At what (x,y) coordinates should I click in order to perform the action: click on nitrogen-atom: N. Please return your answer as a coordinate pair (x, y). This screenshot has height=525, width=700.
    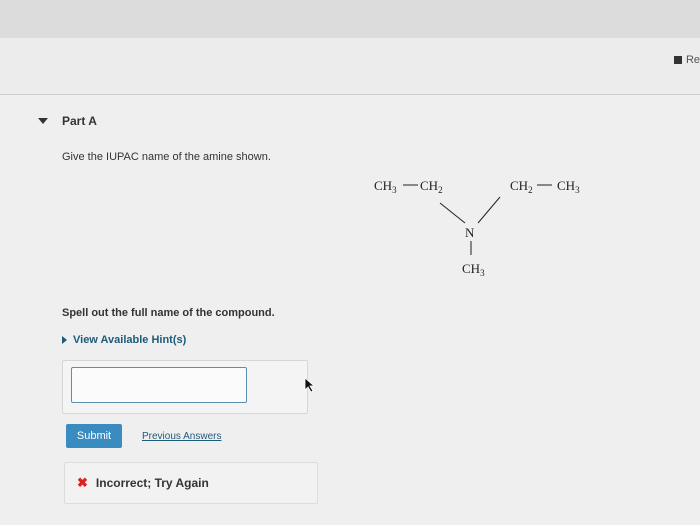
    Looking at the image, I should click on (470, 232).